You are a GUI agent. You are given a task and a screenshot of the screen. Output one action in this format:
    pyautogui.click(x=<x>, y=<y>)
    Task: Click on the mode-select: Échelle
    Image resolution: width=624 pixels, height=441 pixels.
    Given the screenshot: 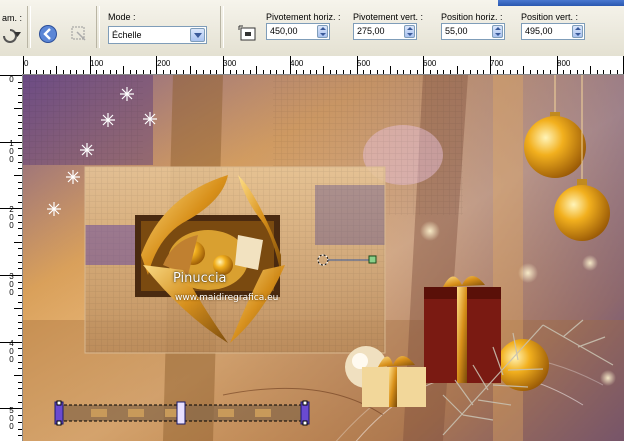 What is the action you would take?
    pyautogui.click(x=157, y=35)
    